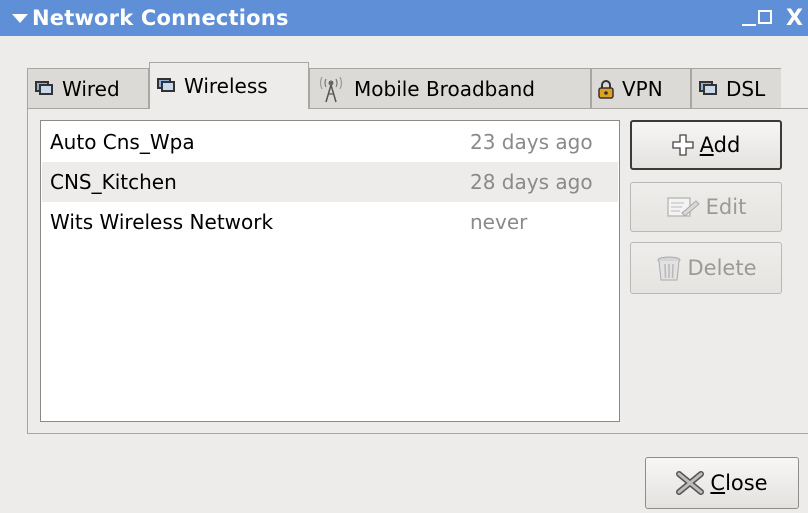  Describe the element at coordinates (162, 222) in the screenshot. I see `connection-name: Wits Wireless Network` at that location.